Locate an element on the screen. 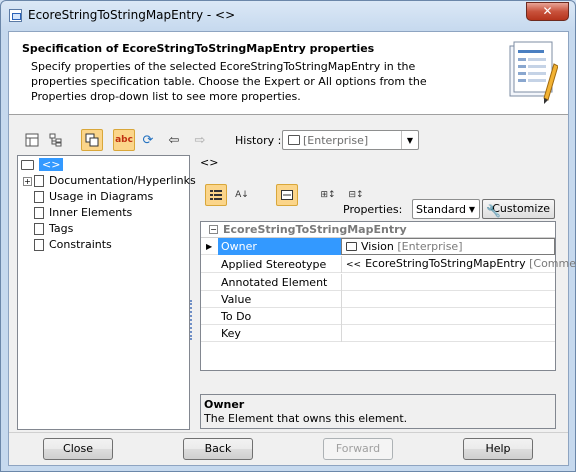 Image resolution: width=576 pixels, height=472 pixels. history-label: History : is located at coordinates (258, 140).